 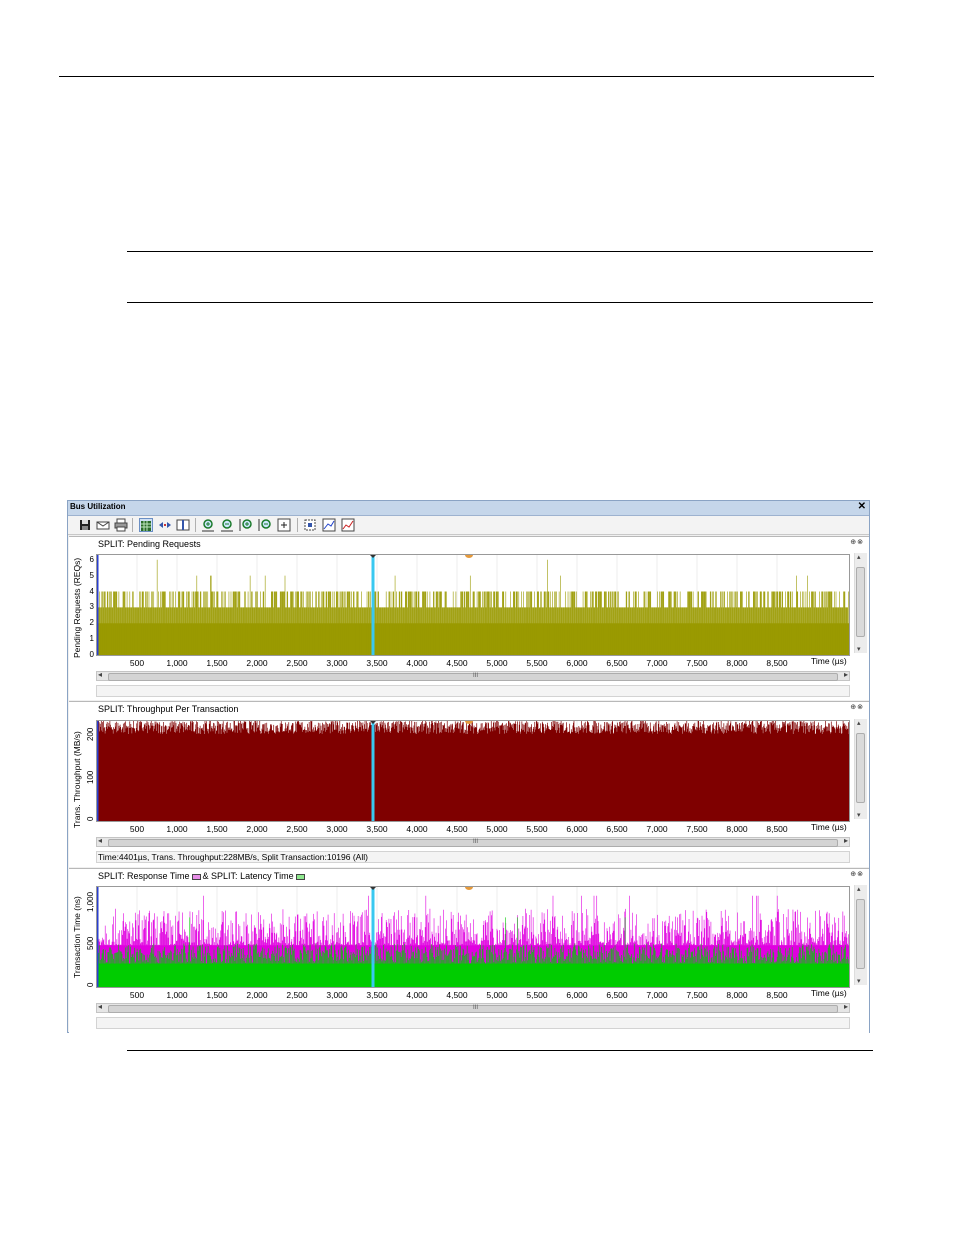 What do you see at coordinates (103, 525) in the screenshot?
I see `email-icon` at bounding box center [103, 525].